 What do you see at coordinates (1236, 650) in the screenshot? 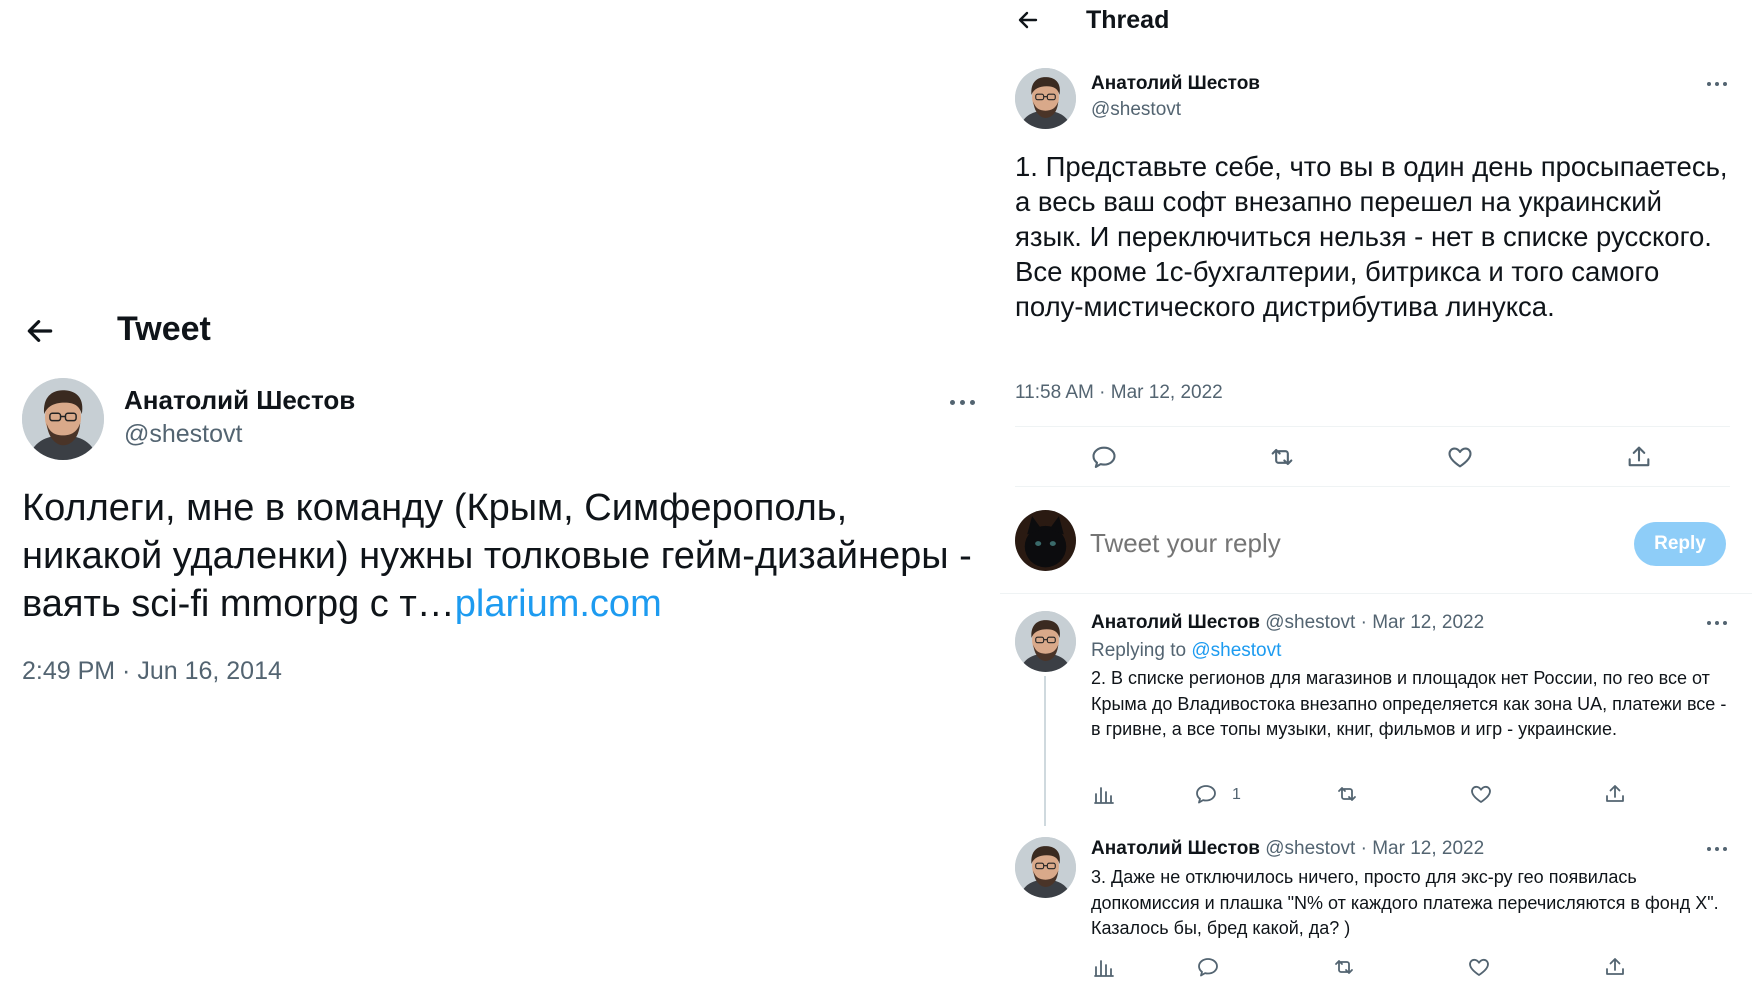
I see `replying-handle: @shestovt` at bounding box center [1236, 650].